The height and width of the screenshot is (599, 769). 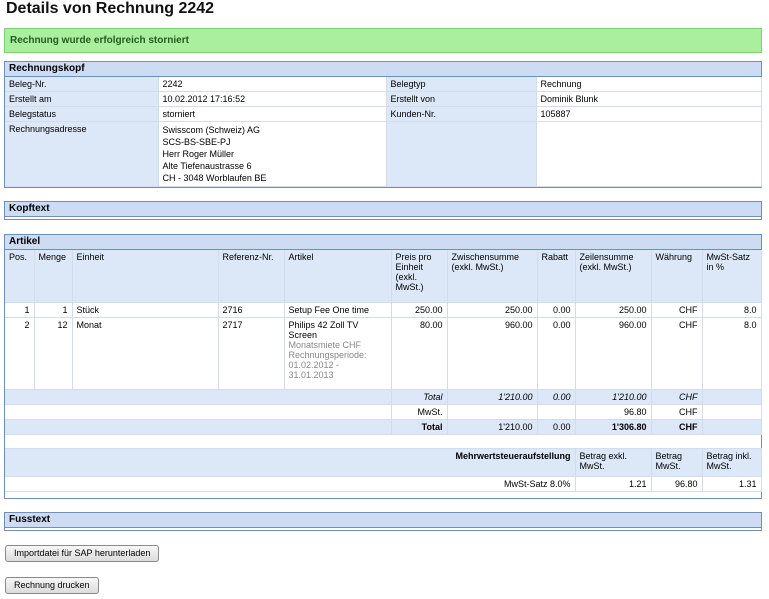 What do you see at coordinates (53, 276) in the screenshot?
I see `col-header: Menge` at bounding box center [53, 276].